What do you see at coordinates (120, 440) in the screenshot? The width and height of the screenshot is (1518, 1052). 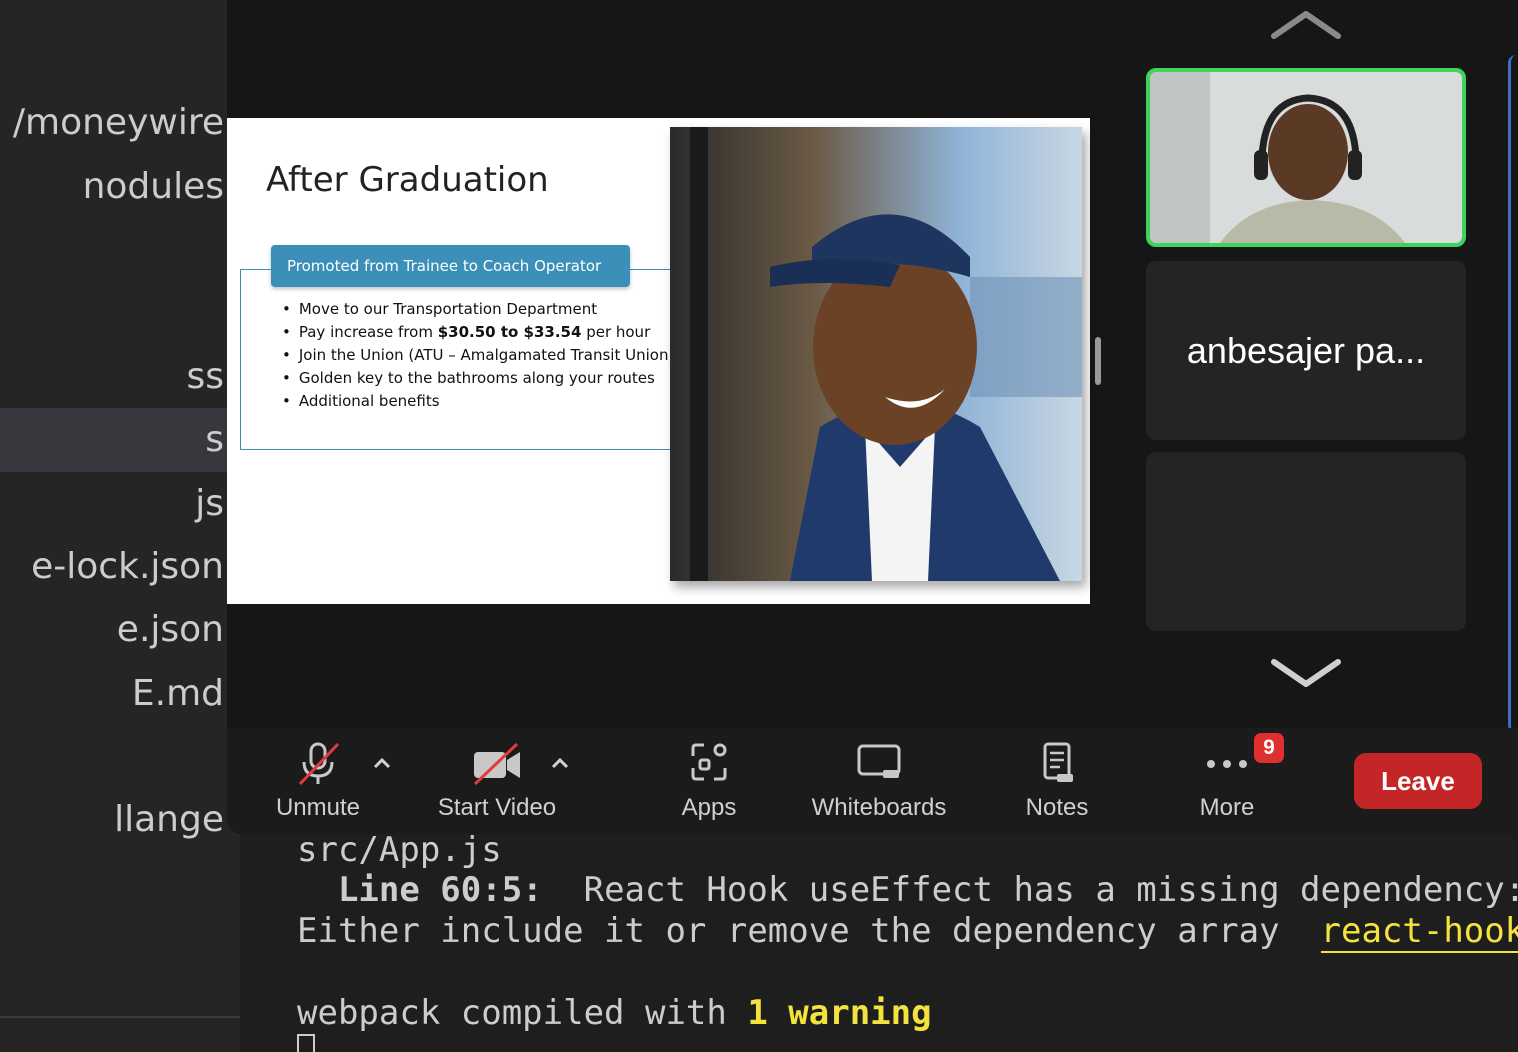 I see `explorer-file-item: s` at bounding box center [120, 440].